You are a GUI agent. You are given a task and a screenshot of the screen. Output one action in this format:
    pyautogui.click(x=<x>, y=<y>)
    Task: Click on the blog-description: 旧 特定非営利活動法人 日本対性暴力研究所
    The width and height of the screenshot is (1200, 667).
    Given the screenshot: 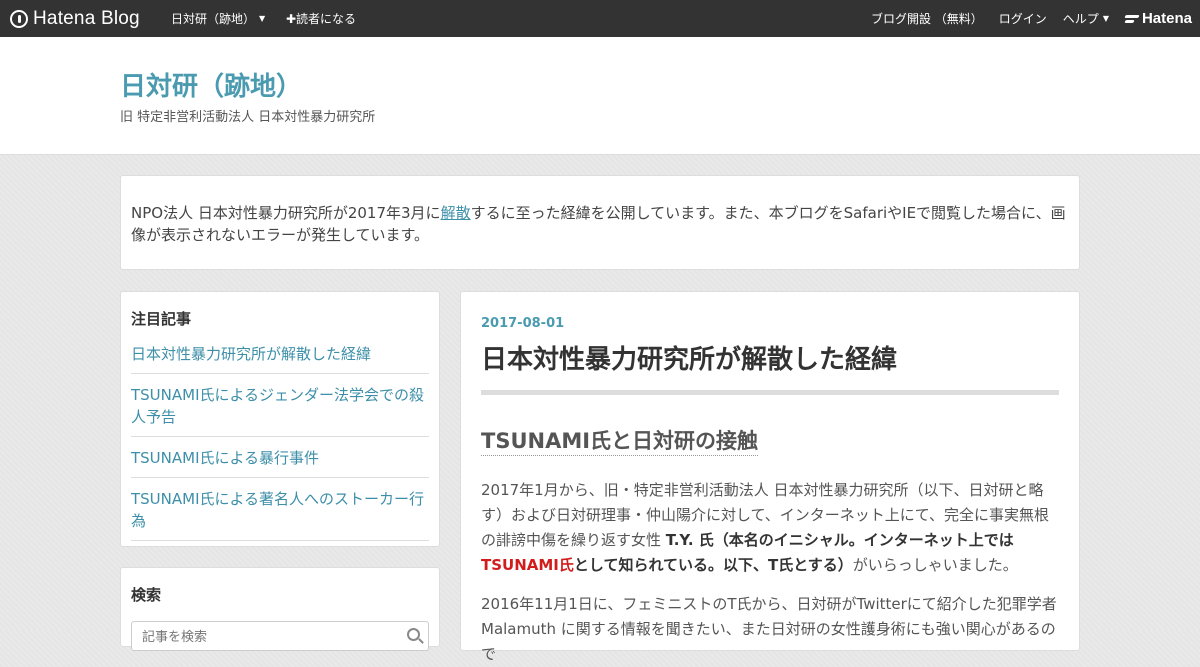 What is the action you would take?
    pyautogui.click(x=248, y=117)
    